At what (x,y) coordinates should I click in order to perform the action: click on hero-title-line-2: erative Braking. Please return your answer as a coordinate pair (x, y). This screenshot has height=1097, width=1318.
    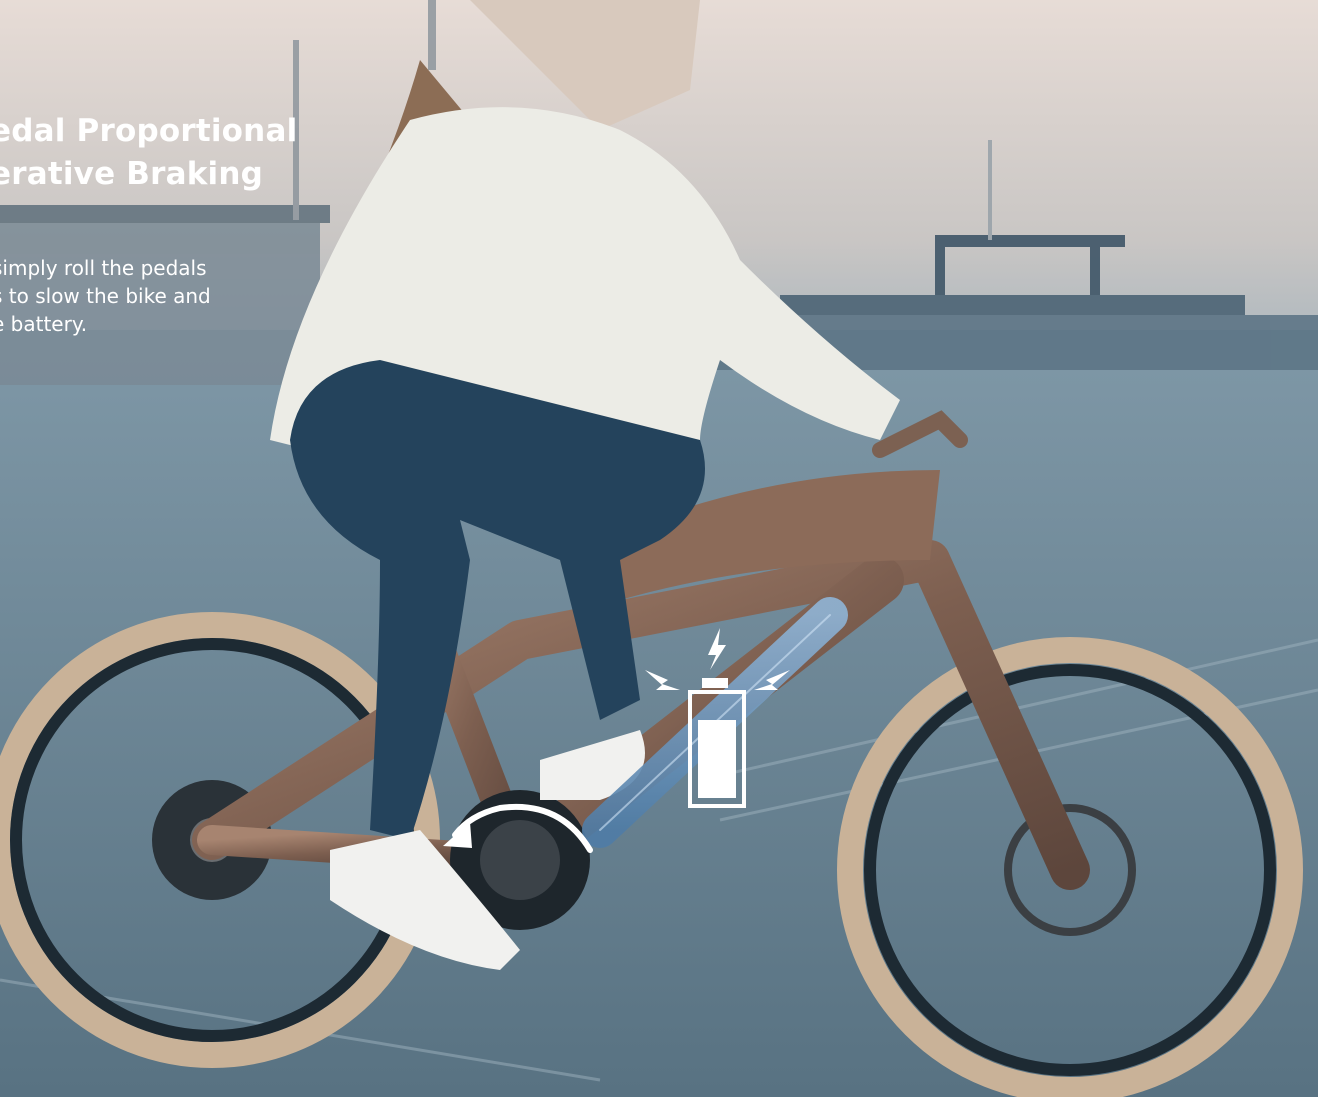
    Looking at the image, I should click on (132, 174).